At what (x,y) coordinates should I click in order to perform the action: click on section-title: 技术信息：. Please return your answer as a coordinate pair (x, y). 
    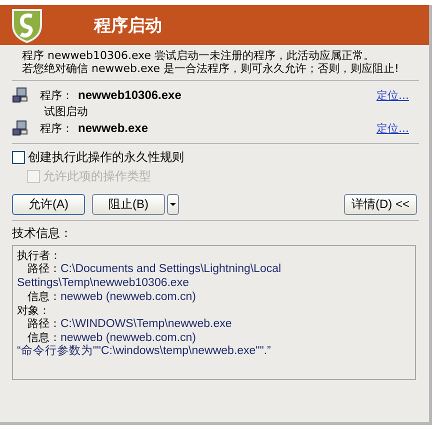
    Looking at the image, I should click on (42, 233).